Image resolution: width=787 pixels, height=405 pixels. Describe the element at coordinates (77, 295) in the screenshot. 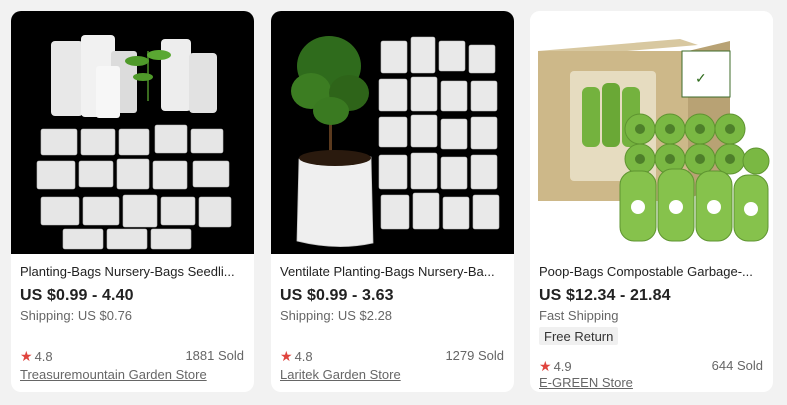

I see `product-price: US $0.99 - 4.40` at that location.